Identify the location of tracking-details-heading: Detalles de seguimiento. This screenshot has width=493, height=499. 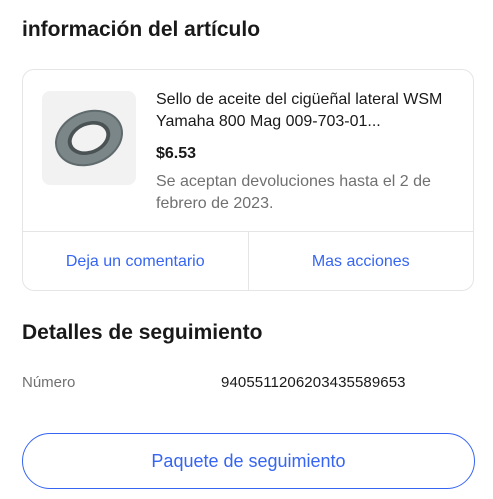
(142, 332).